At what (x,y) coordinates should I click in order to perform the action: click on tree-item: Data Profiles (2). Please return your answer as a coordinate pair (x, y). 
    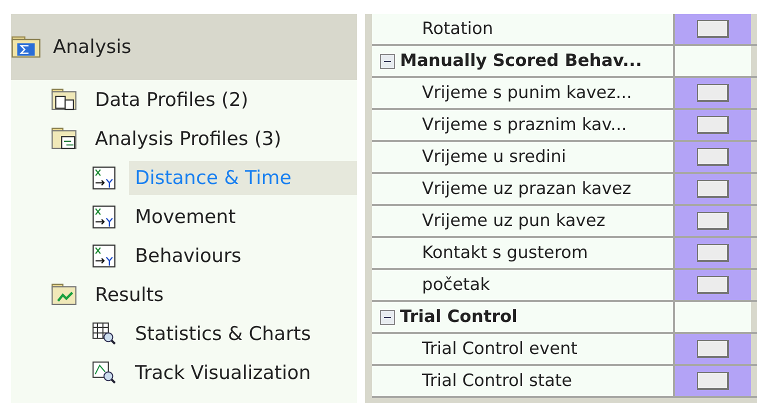
    Looking at the image, I should click on (171, 99).